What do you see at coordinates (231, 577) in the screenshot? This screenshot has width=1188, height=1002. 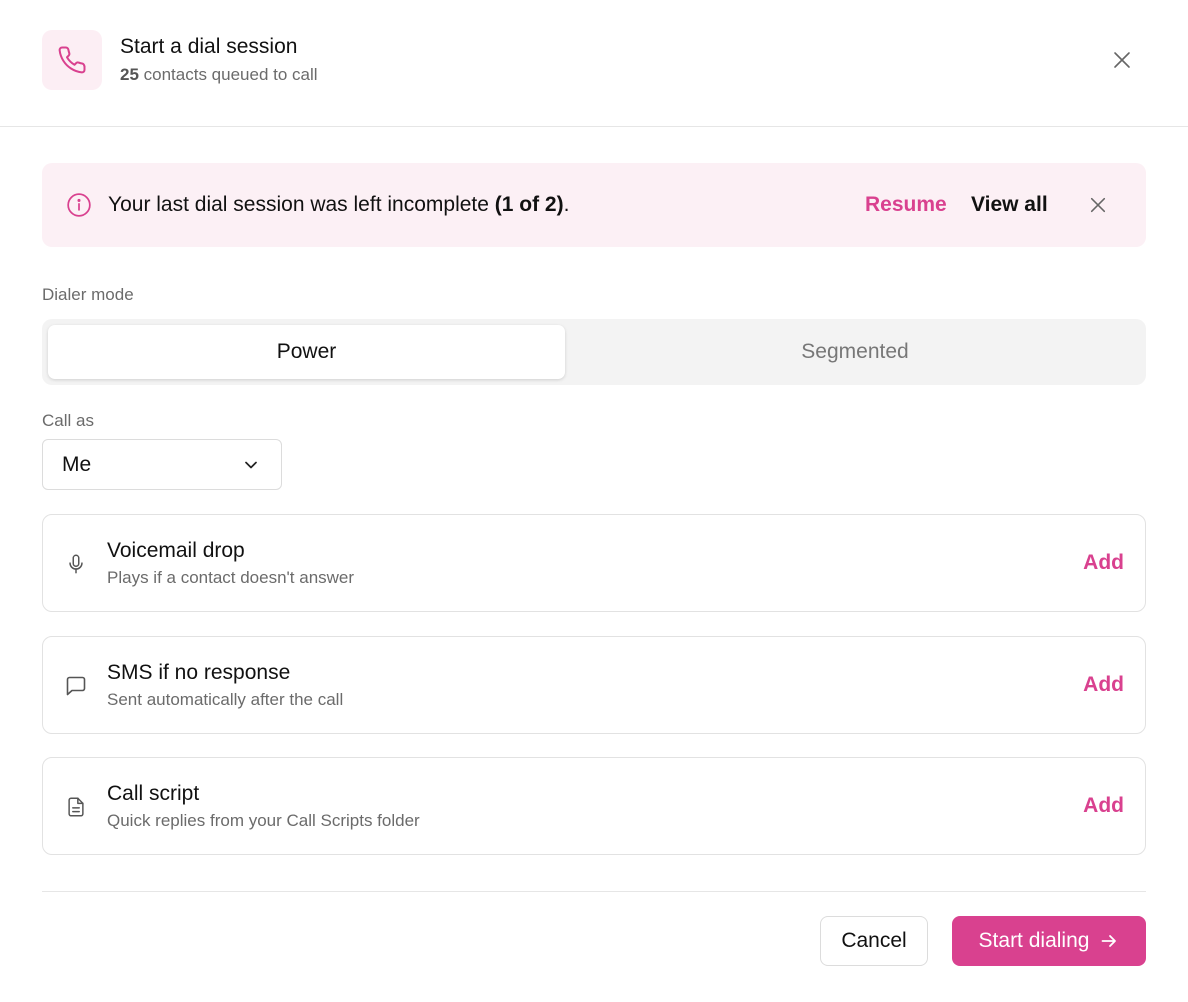 I see `card-subtitle: Plays if a contact doesn't answer` at bounding box center [231, 577].